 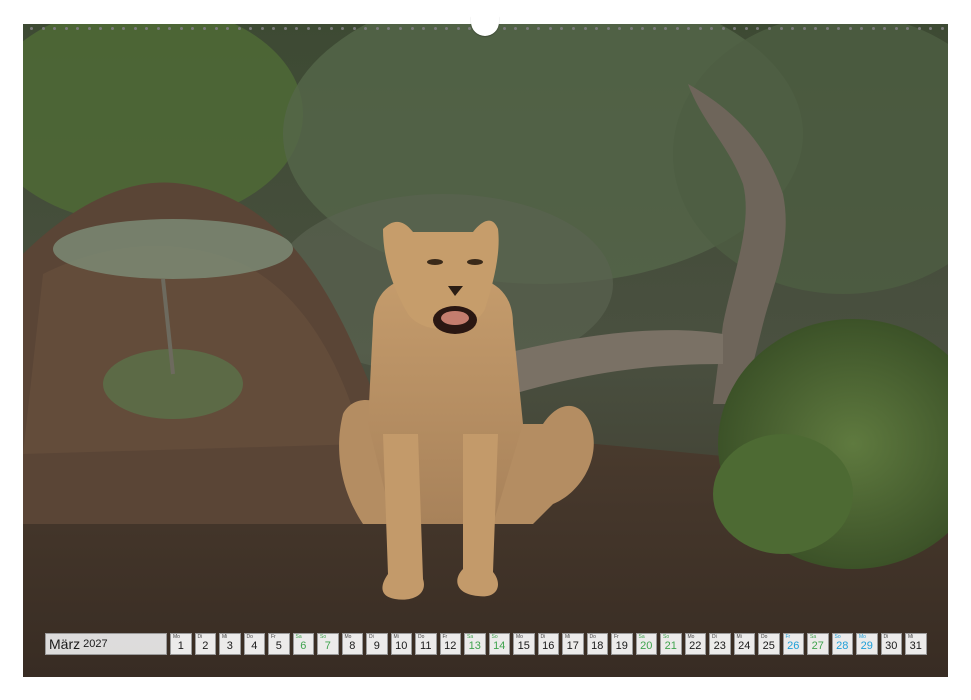 I want to click on day-number: 31, so click(x=915, y=646).